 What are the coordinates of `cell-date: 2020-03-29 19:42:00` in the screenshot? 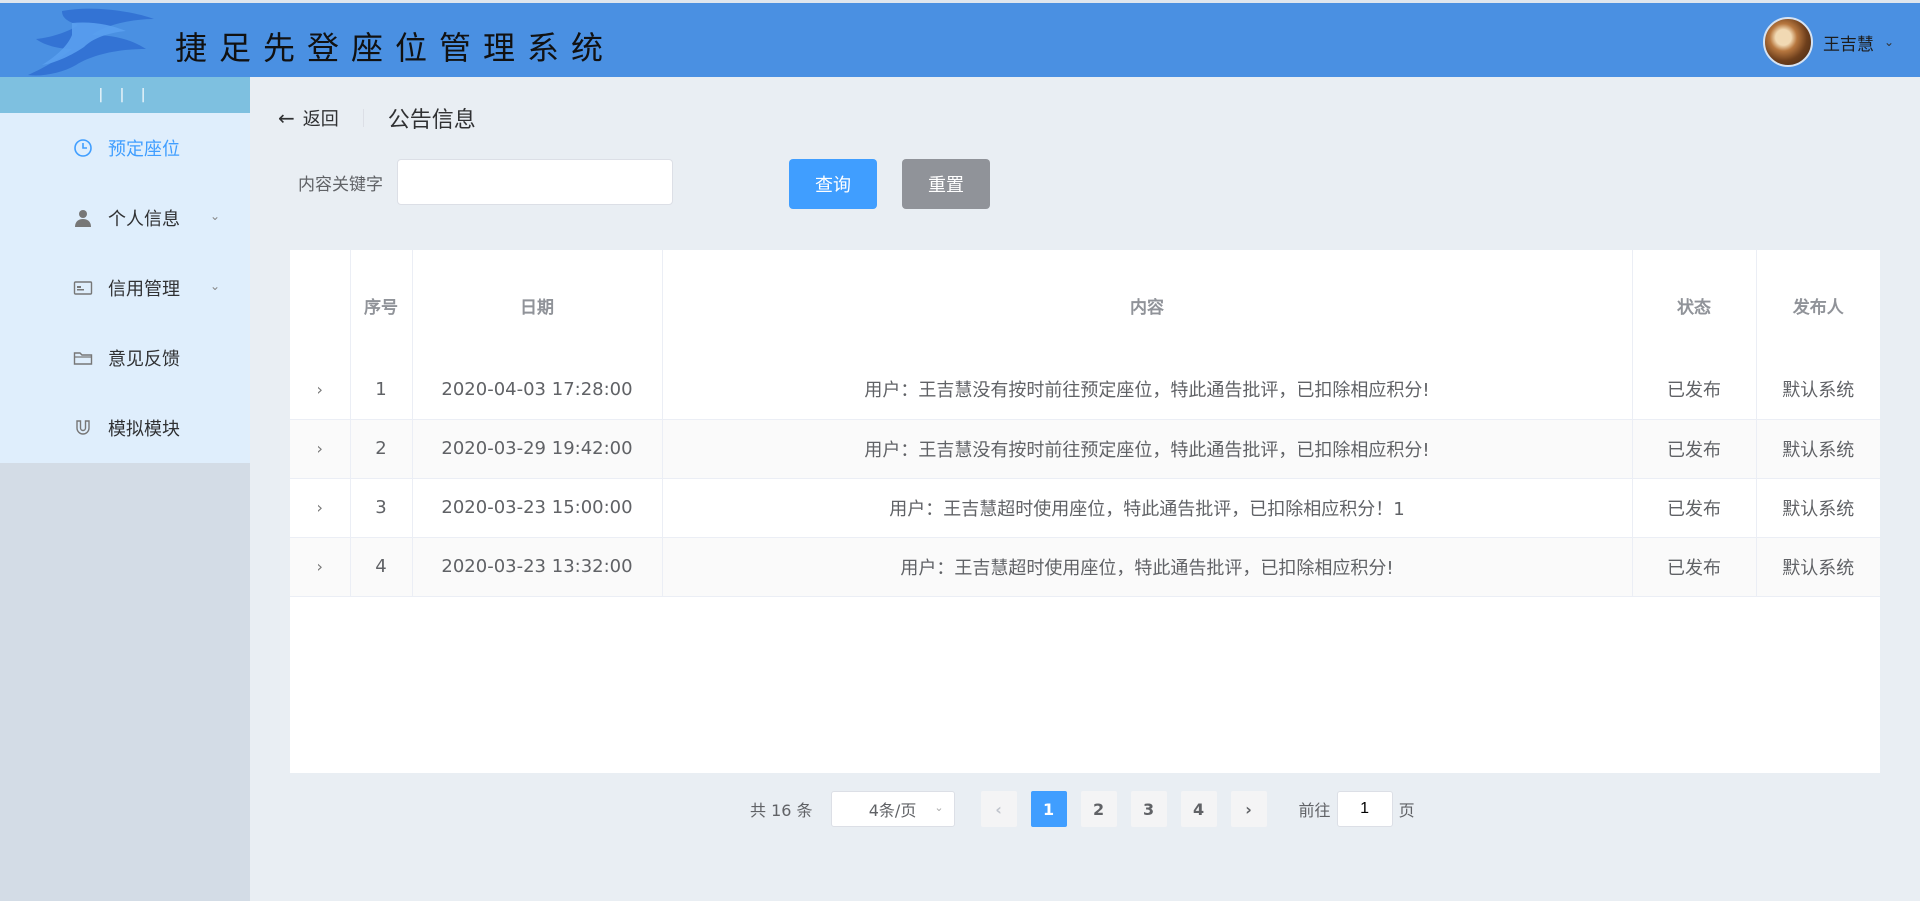 It's located at (537, 449).